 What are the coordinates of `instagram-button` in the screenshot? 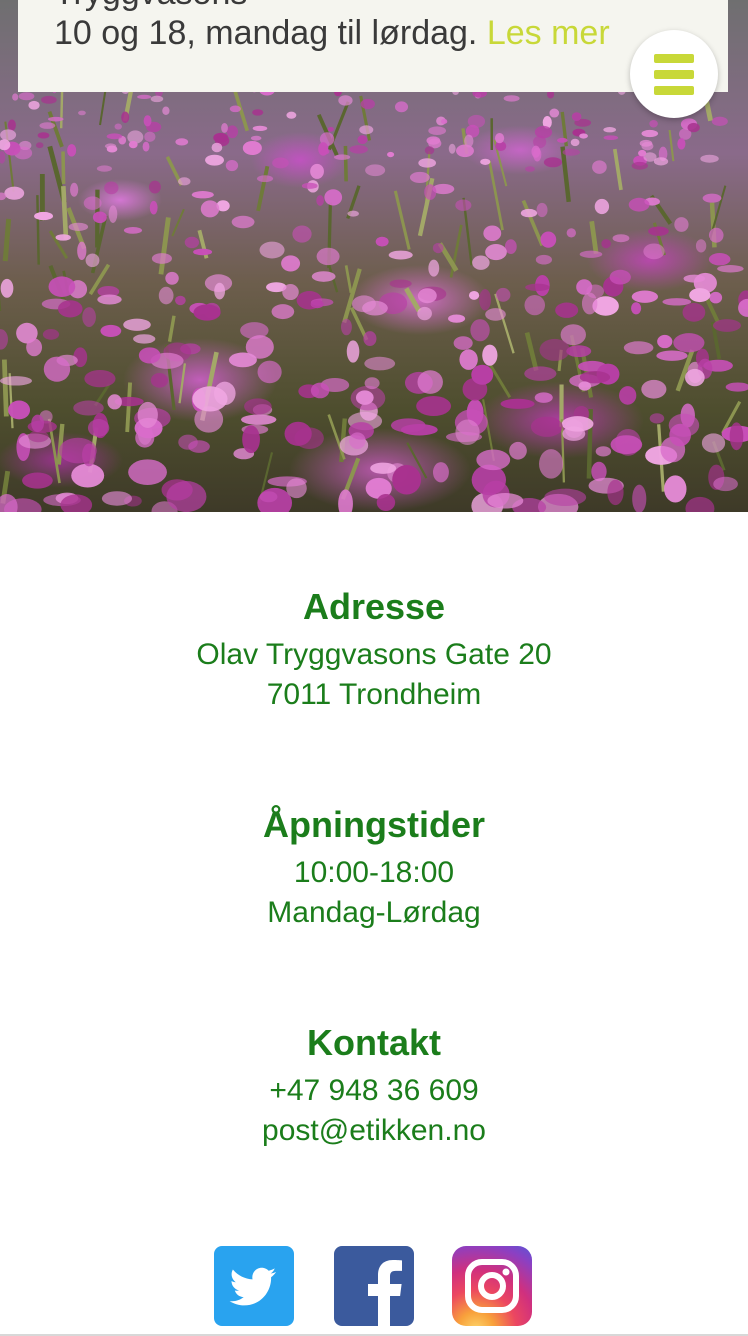 It's located at (492, 1286).